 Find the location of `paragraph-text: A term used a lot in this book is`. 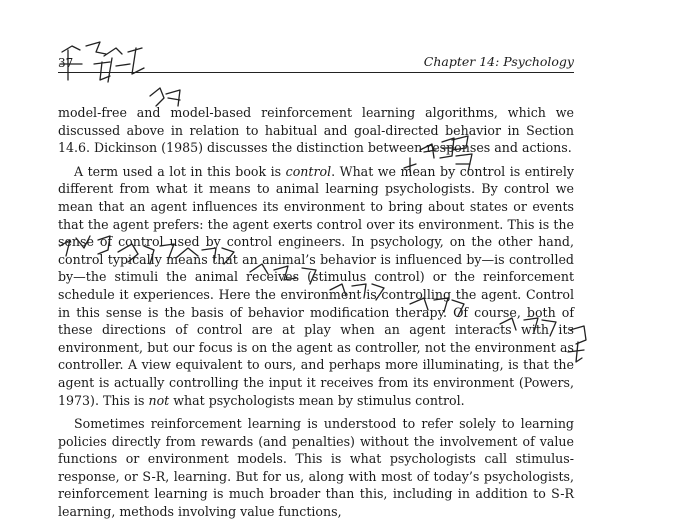

paragraph-text: A term used a lot in this book is is located at coordinates (180, 171).